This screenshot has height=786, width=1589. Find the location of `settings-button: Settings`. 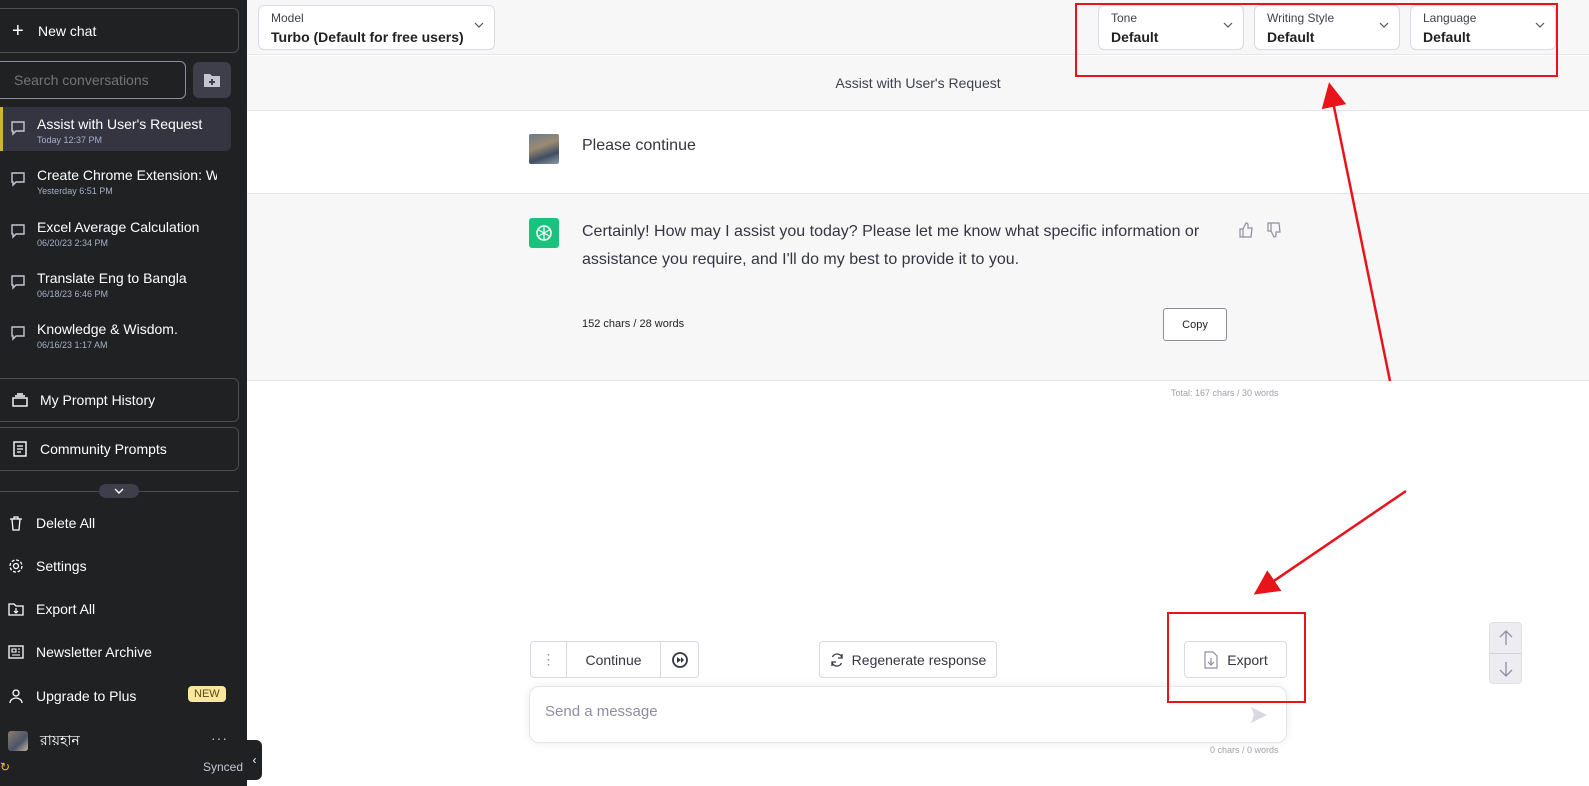

settings-button: Settings is located at coordinates (47, 566).